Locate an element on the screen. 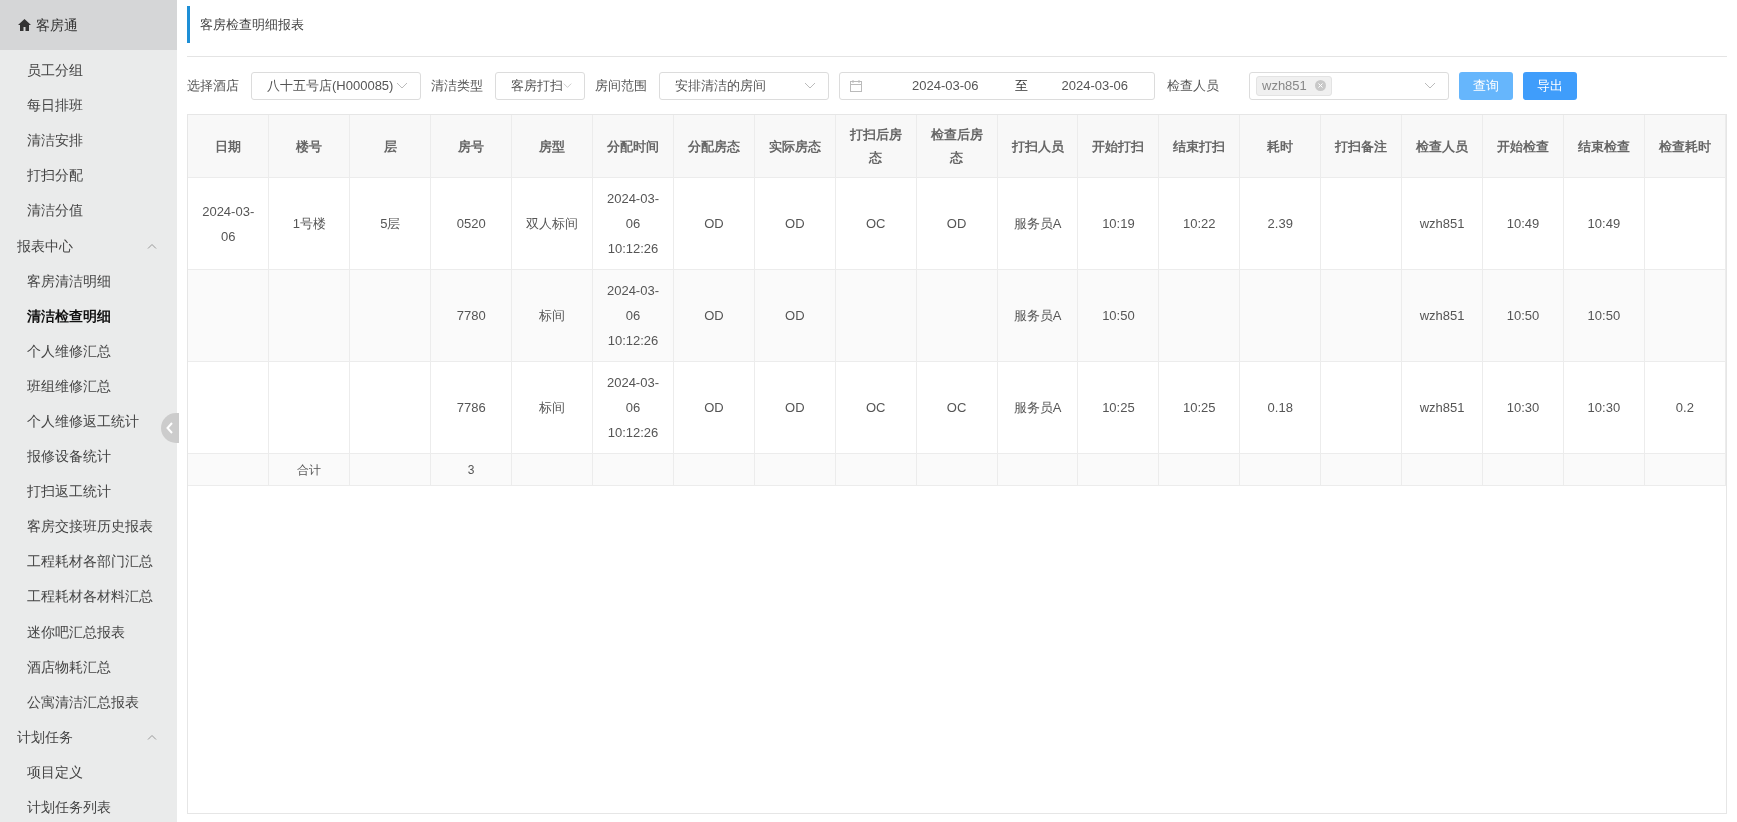 This screenshot has height=822, width=1737. sidebar-item: 打扫返工统计 is located at coordinates (55, 492).